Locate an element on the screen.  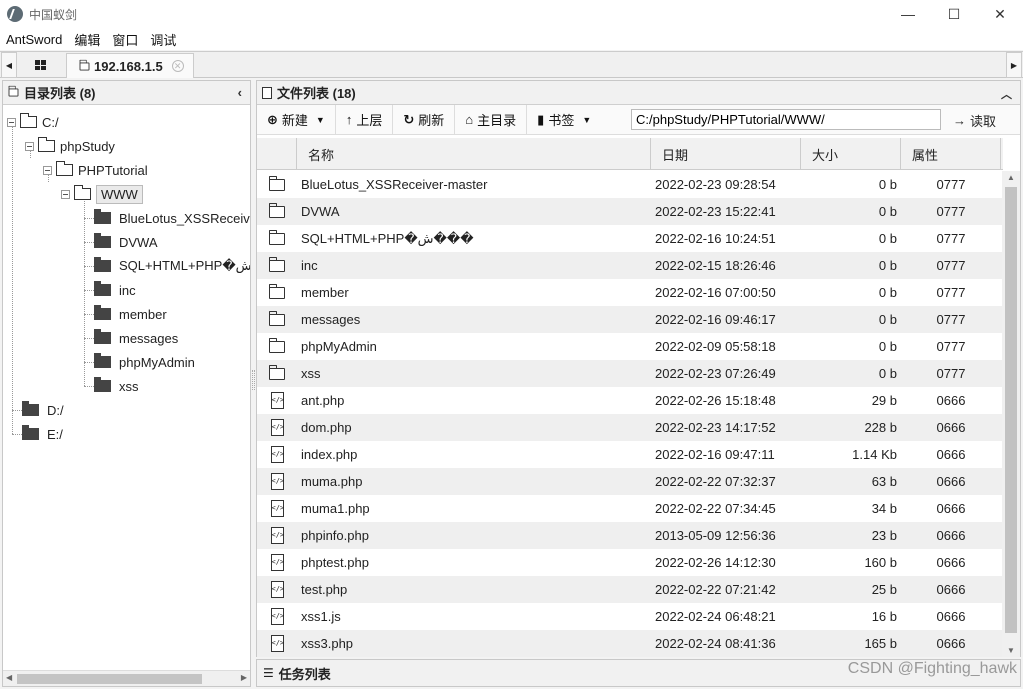
tree-horizontal-scrollbar: ◀ ▶ is located at coordinates (126, 678).